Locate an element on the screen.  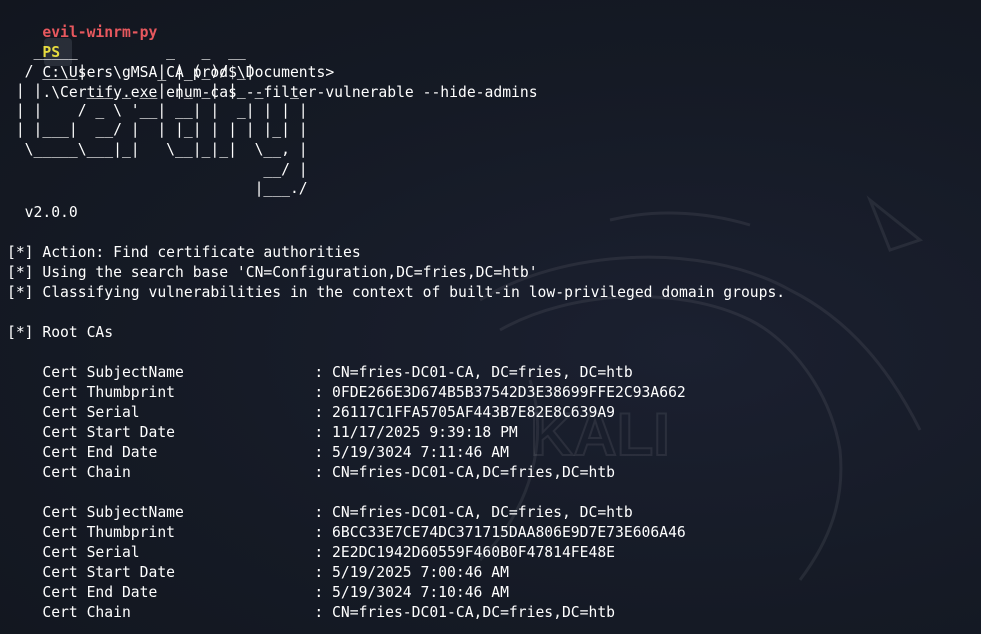
cert-field-value: : 26117C1FFA5705AF443B7E82E8C639A9 is located at coordinates (465, 412).